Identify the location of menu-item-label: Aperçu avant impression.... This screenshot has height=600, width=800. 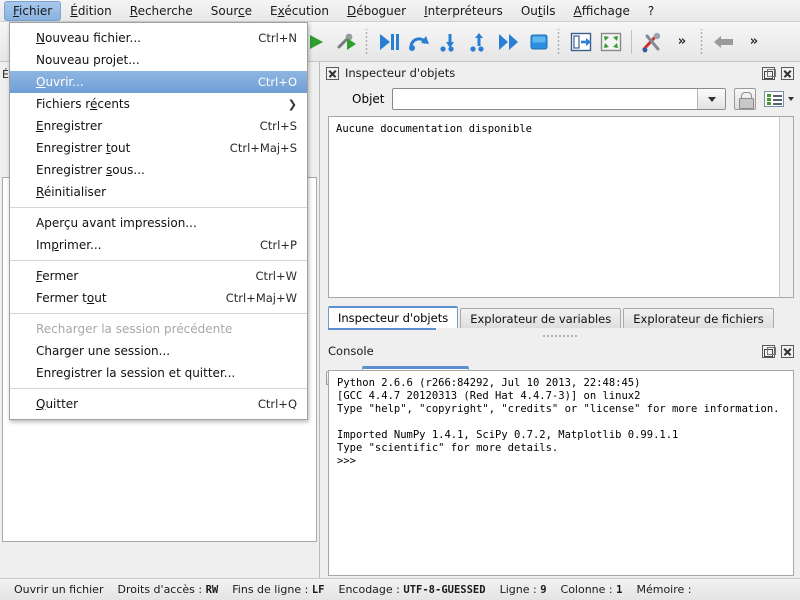
(116, 223).